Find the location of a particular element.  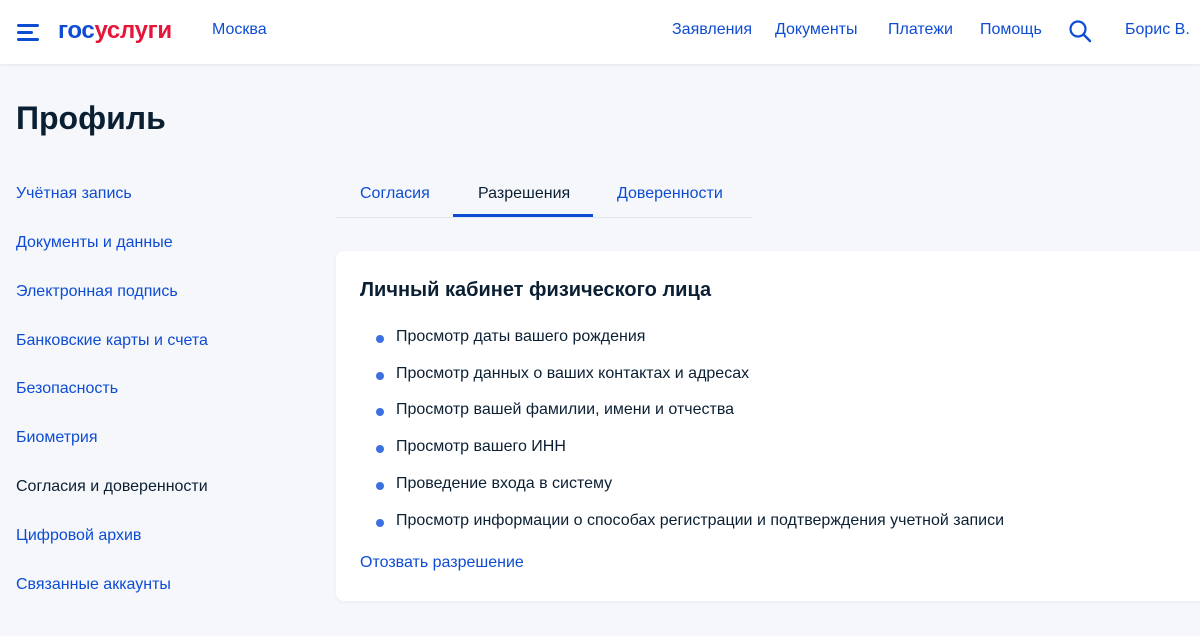

sidebar-item-consents: Согласия и доверенности is located at coordinates (112, 487).